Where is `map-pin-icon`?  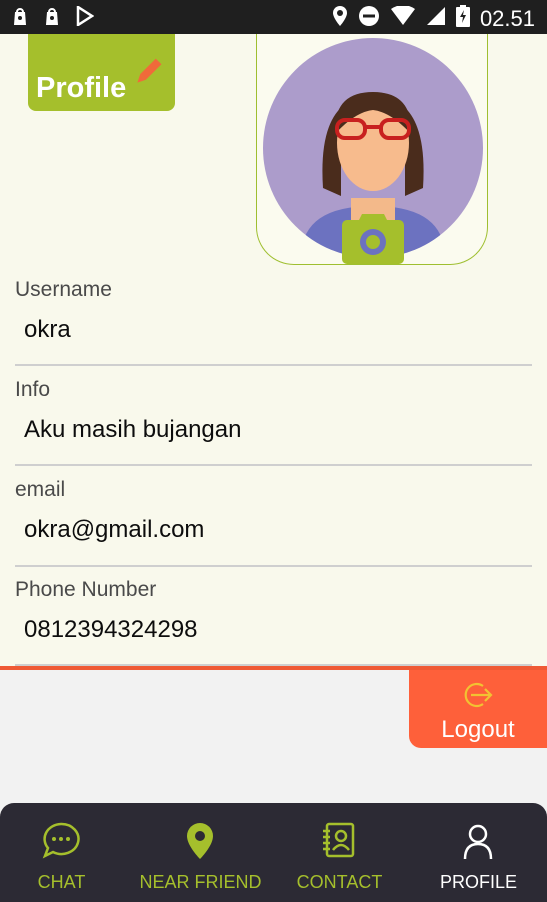
map-pin-icon is located at coordinates (200, 843).